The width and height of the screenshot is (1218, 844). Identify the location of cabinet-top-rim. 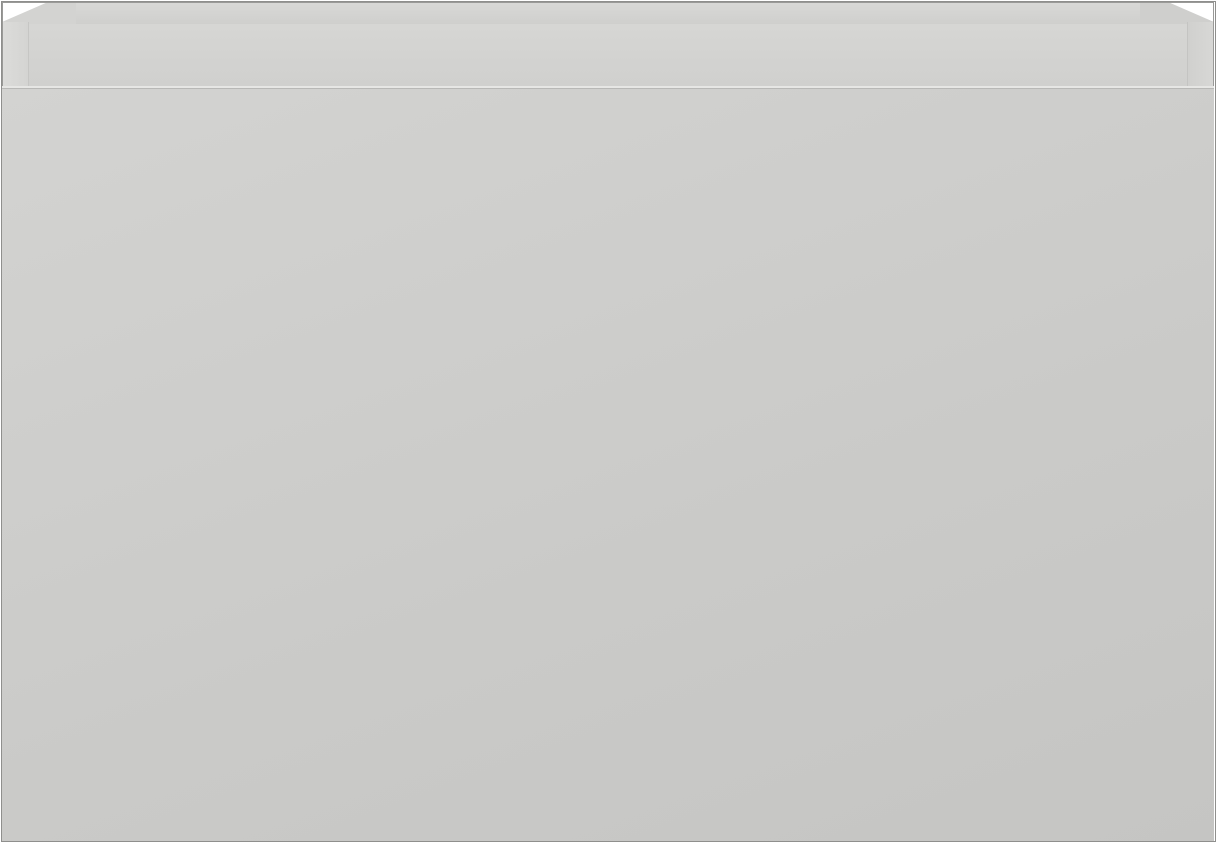
(608, 44).